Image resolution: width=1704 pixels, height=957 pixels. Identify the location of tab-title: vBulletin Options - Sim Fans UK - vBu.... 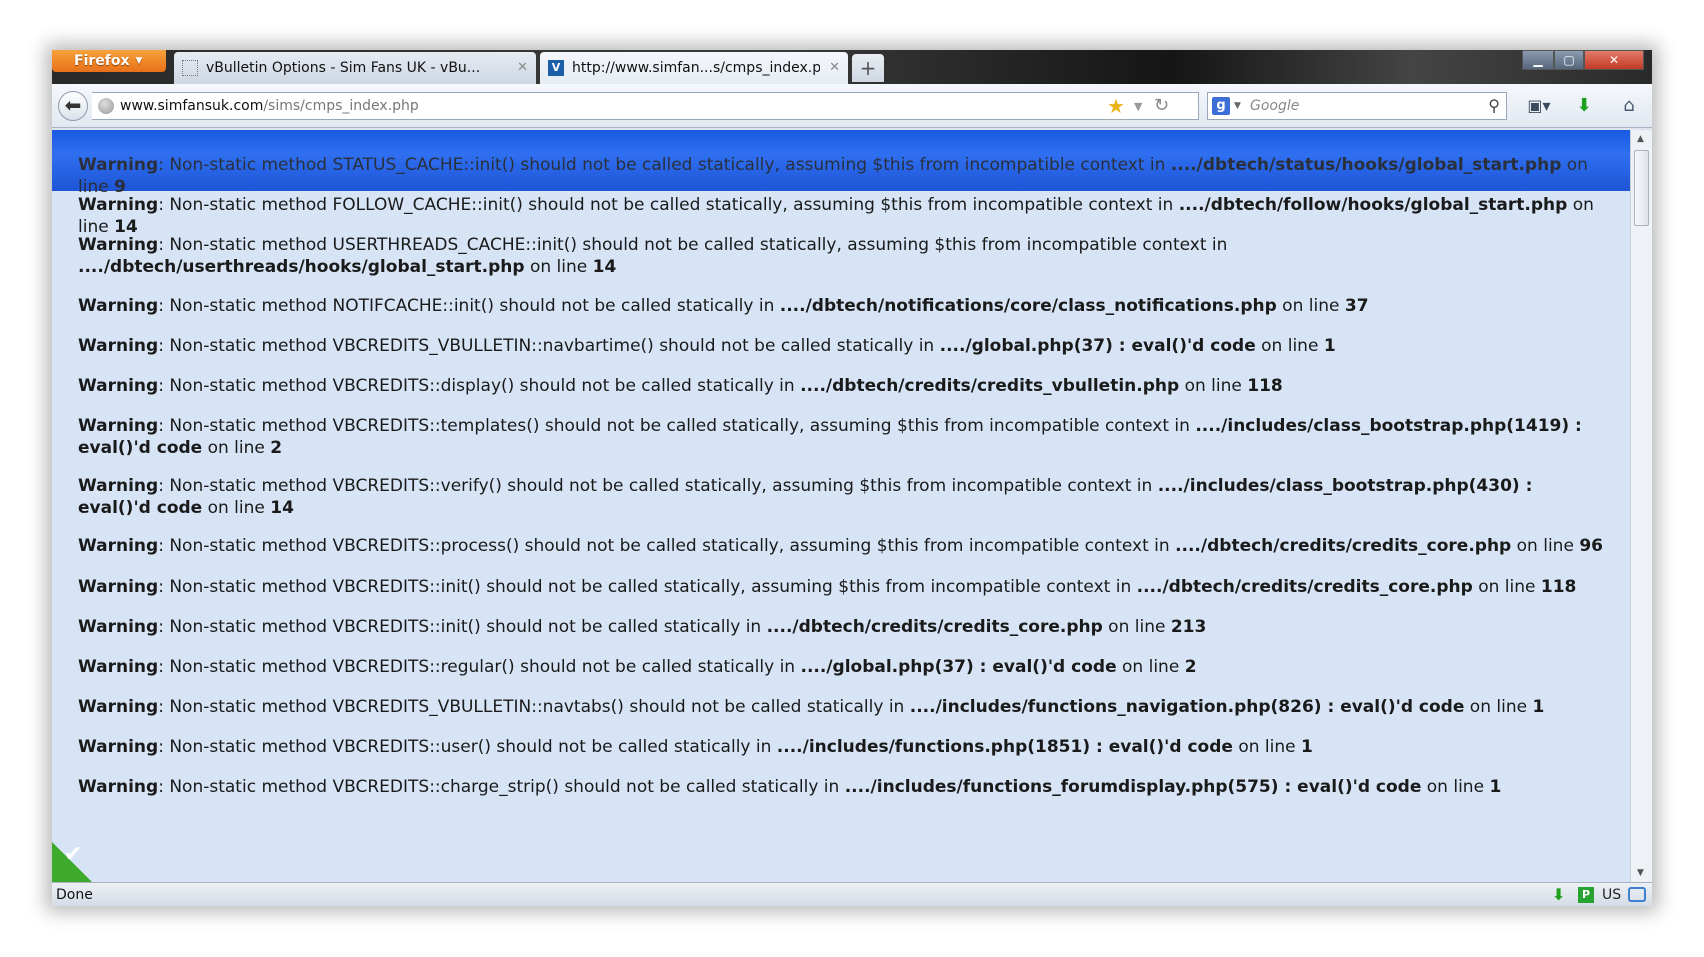
(343, 68).